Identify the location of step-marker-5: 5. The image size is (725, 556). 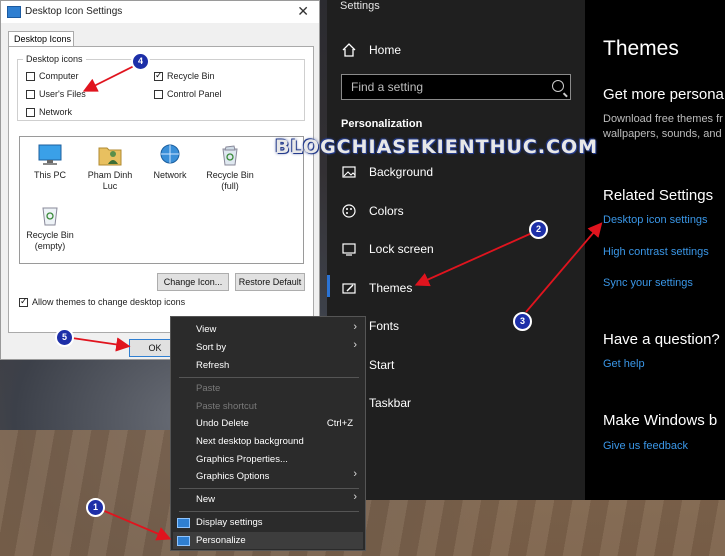
(64, 337).